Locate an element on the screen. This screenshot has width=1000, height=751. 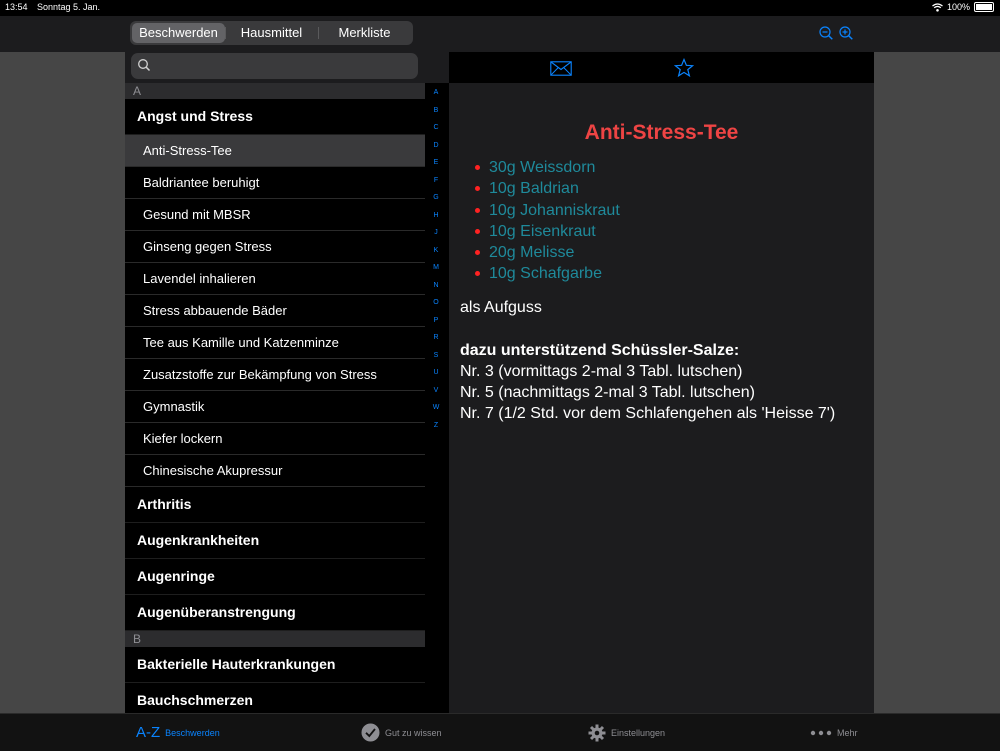
list-item: Zusatzstoffe zur Bekämpfung von Stress is located at coordinates (275, 375).